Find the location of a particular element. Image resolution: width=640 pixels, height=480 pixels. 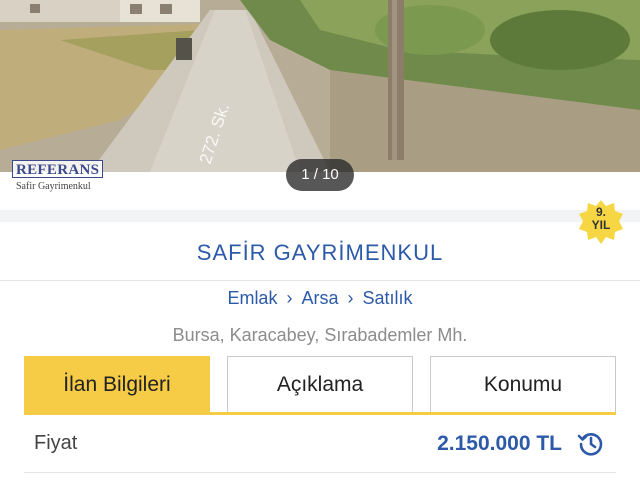

seller-name: SAFİR GAYRİMENKUL is located at coordinates (320, 253).